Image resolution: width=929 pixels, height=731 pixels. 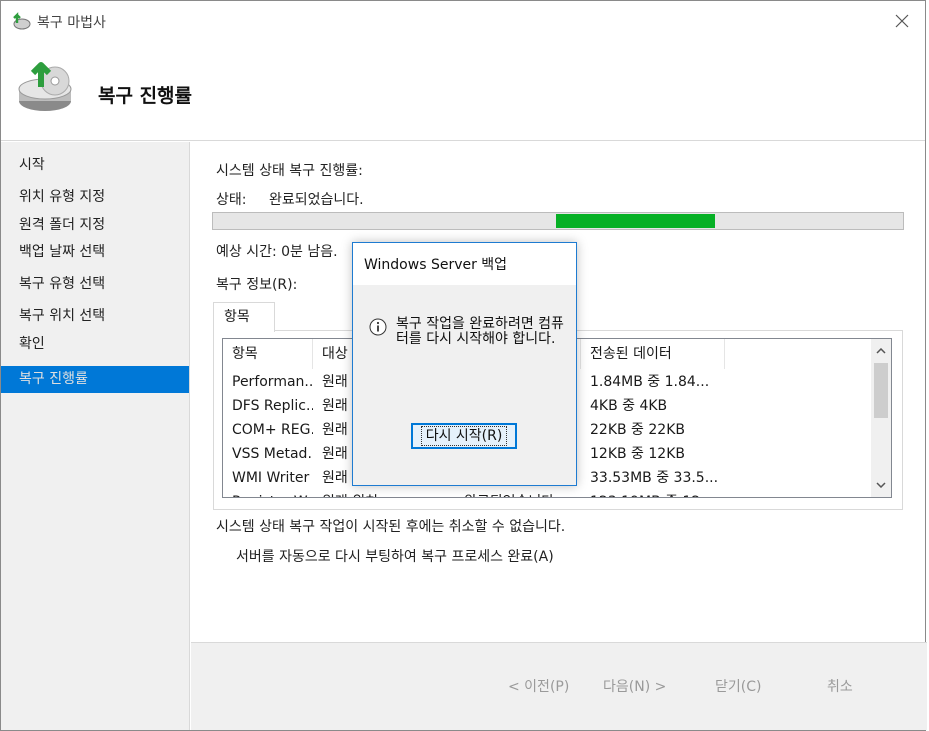 I want to click on window-title: 복구 마법사, so click(x=71, y=23).